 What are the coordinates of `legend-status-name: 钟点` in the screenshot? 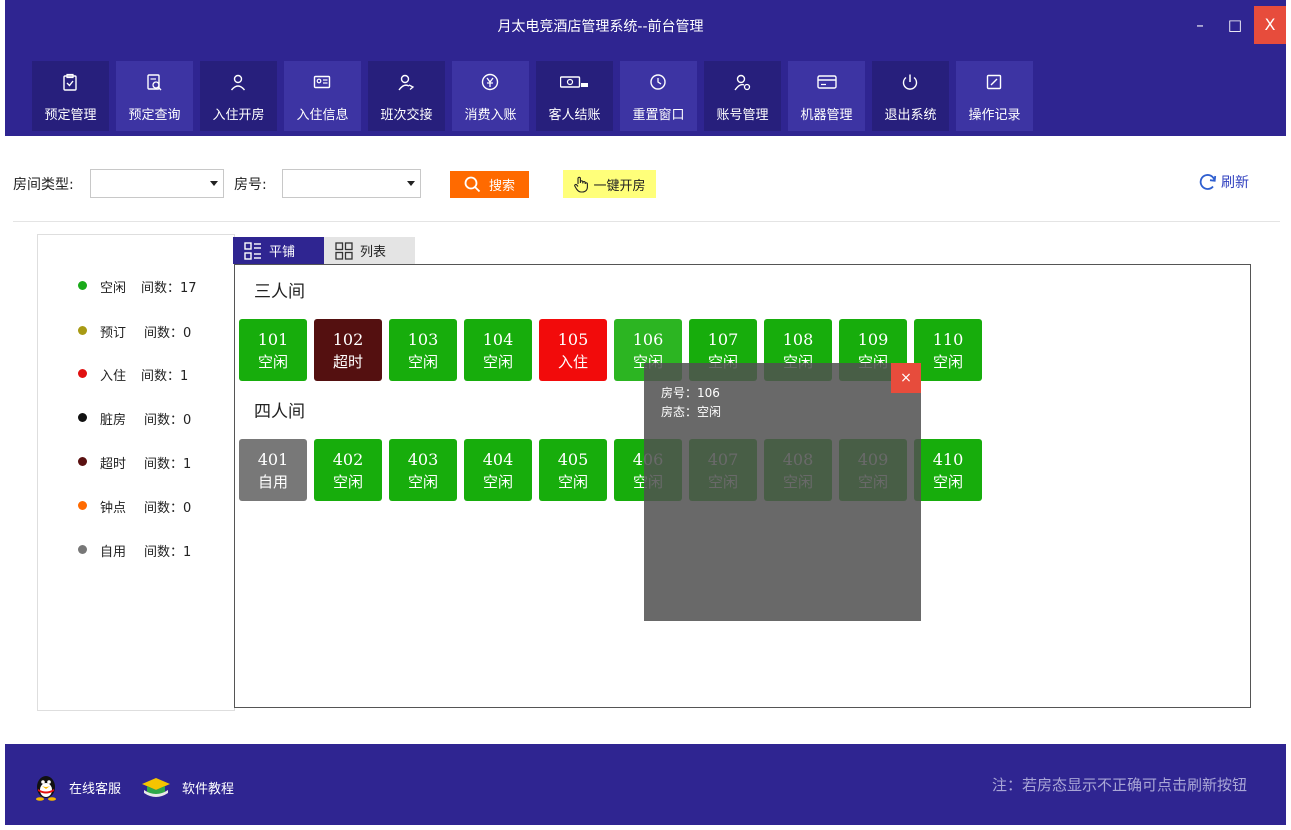 It's located at (113, 508).